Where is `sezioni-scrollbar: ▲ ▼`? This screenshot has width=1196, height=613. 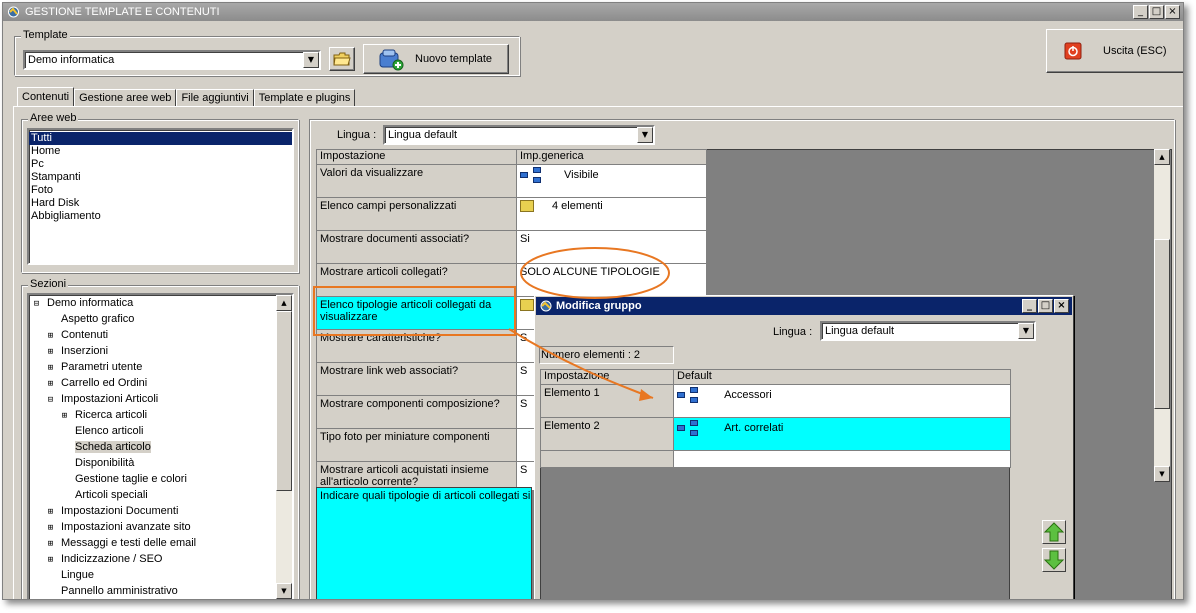 sezioni-scrollbar: ▲ ▼ is located at coordinates (284, 447).